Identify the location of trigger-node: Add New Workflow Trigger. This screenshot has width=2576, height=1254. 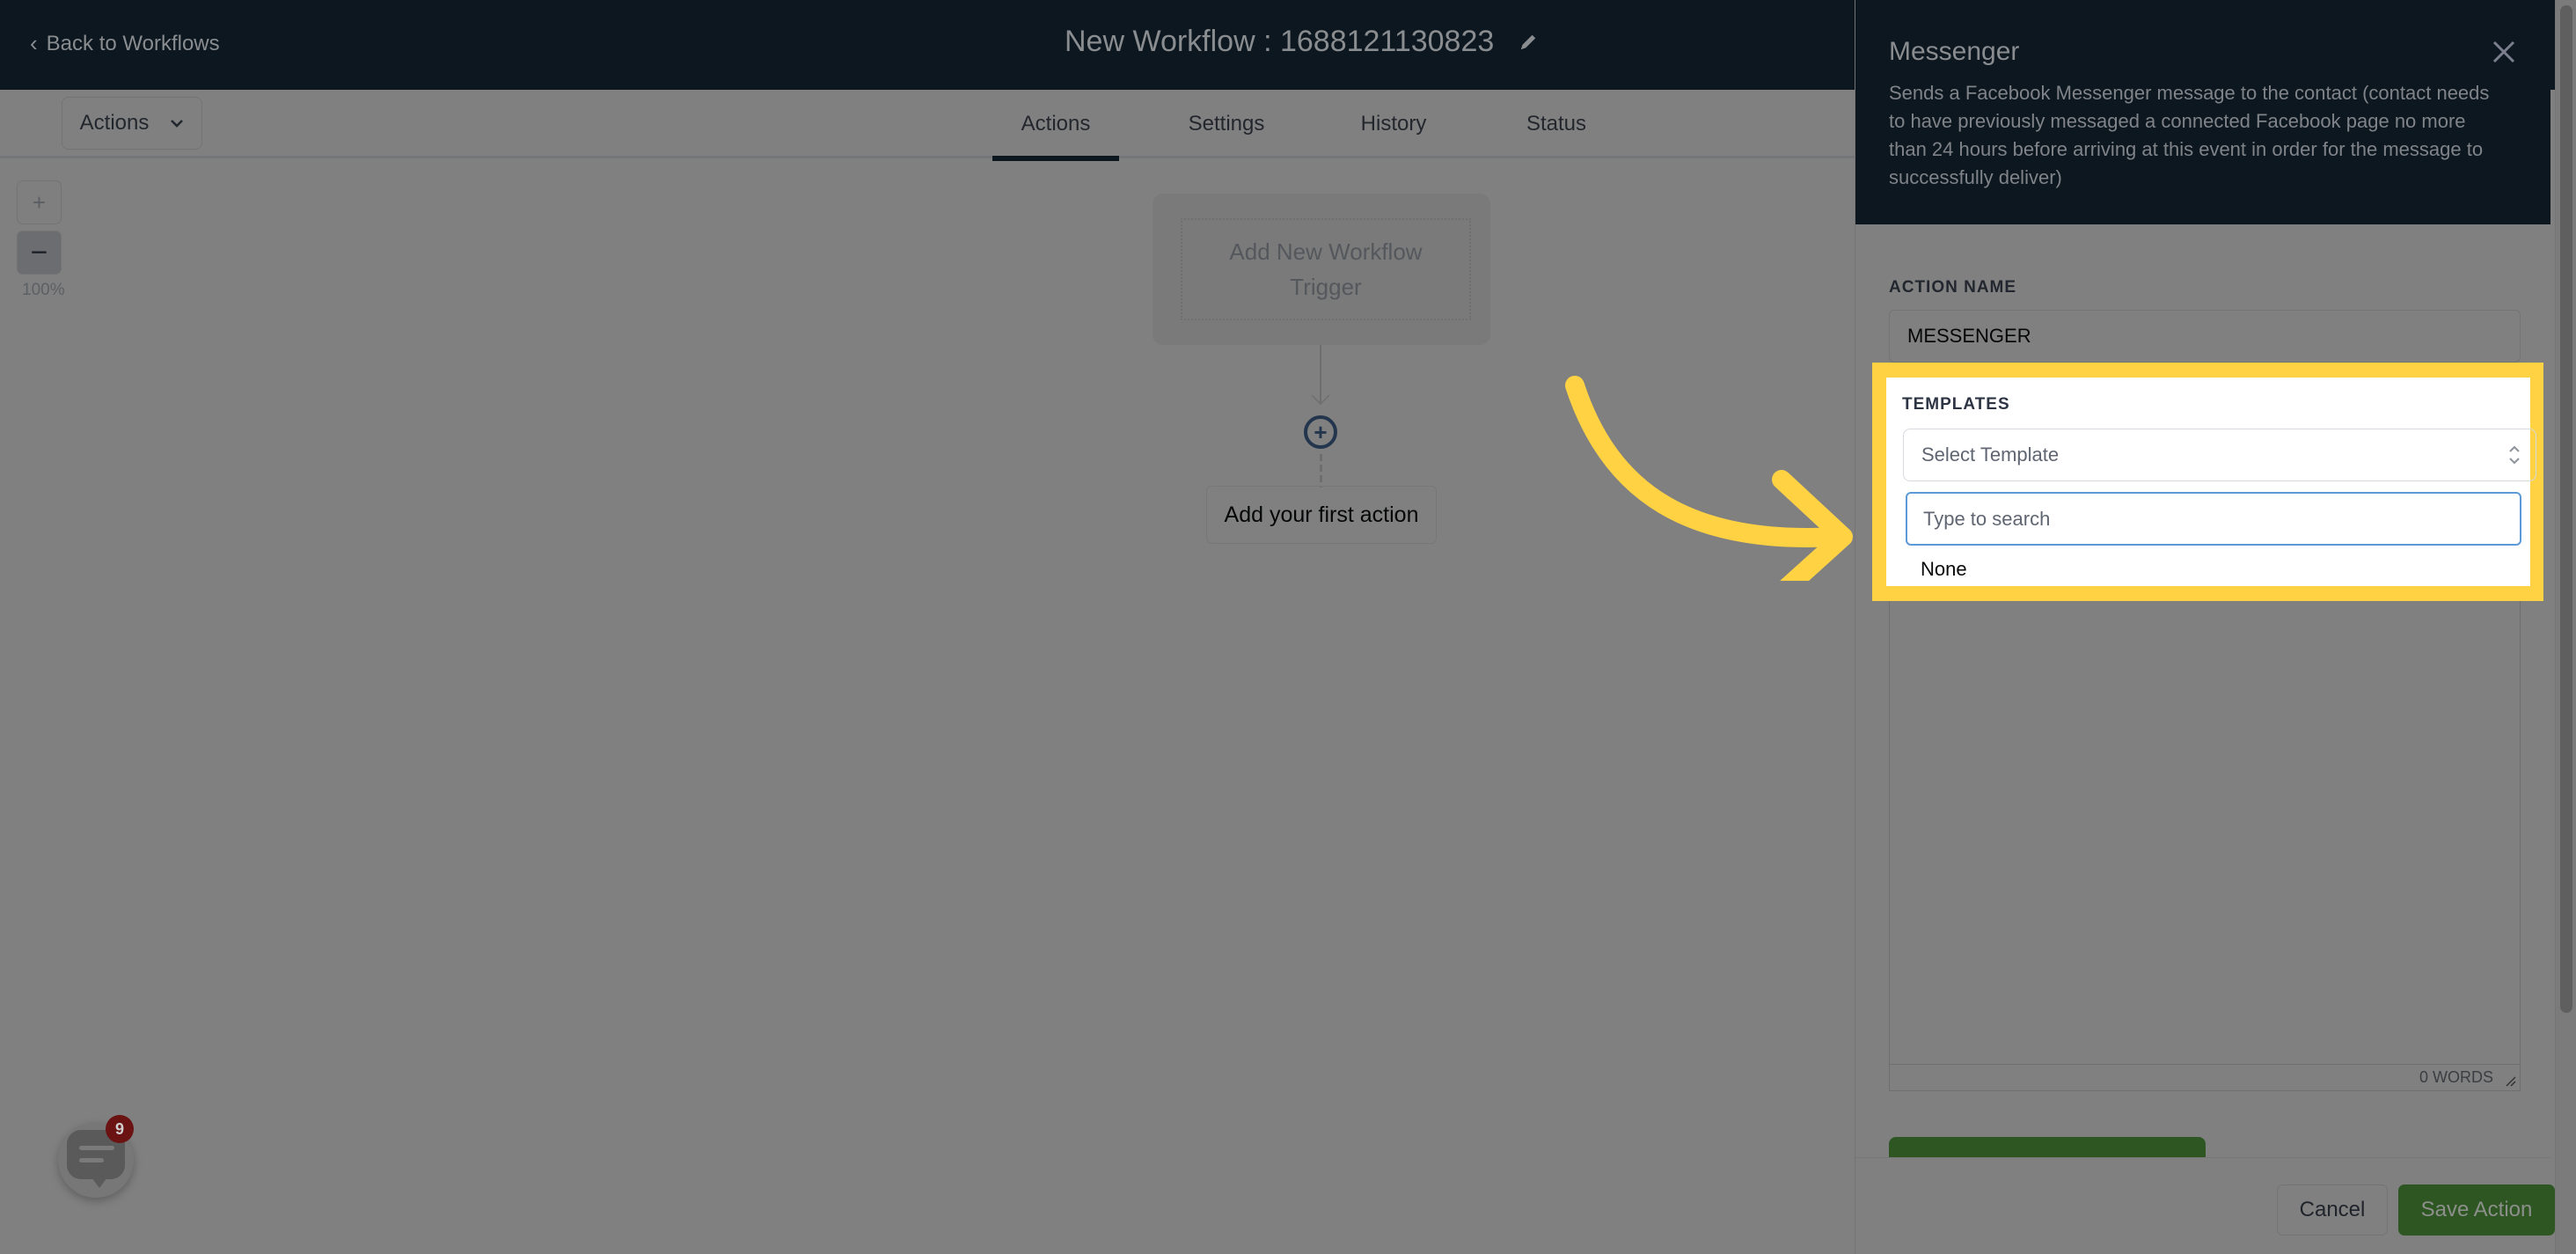
(1321, 269).